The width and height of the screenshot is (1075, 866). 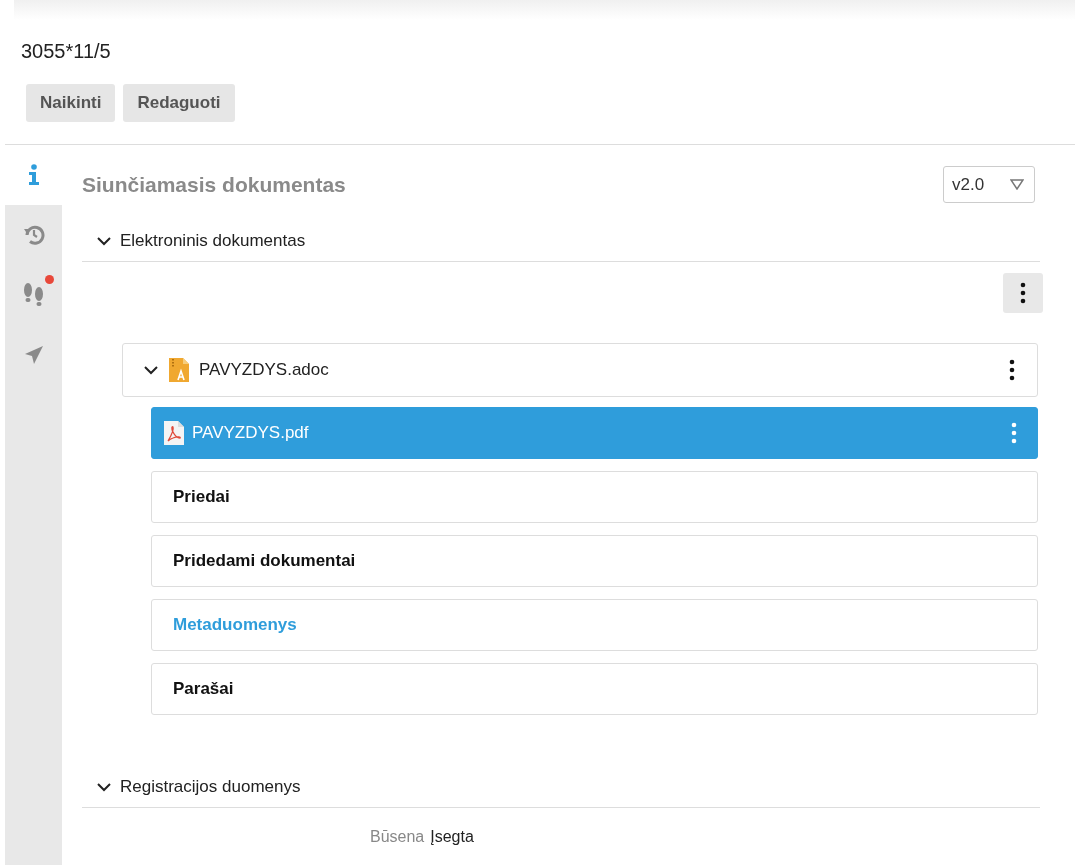 What do you see at coordinates (264, 370) in the screenshot?
I see `file-name: PAVYZDYS.adoc` at bounding box center [264, 370].